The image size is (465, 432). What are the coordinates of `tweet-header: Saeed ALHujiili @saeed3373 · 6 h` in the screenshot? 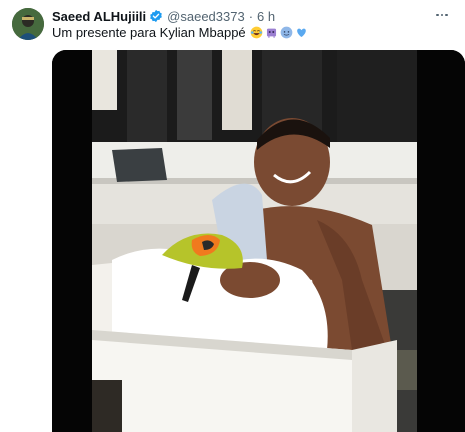 It's located at (163, 16).